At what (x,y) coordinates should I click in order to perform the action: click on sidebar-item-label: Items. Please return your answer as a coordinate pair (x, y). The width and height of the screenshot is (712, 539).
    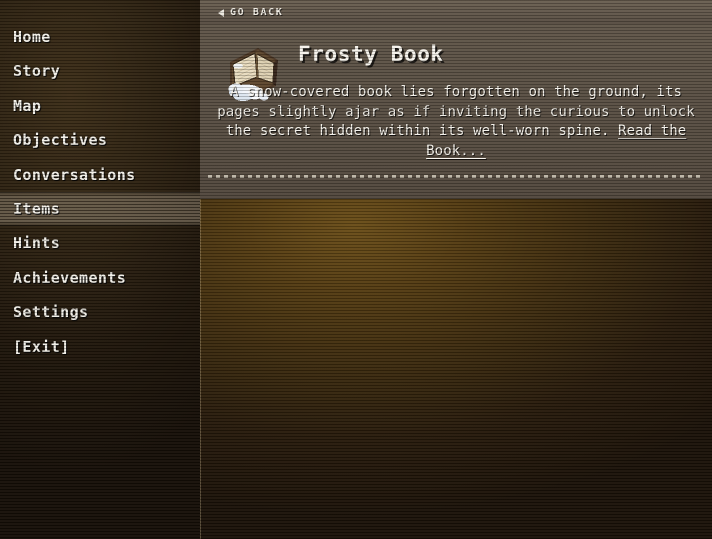
    Looking at the image, I should click on (37, 209).